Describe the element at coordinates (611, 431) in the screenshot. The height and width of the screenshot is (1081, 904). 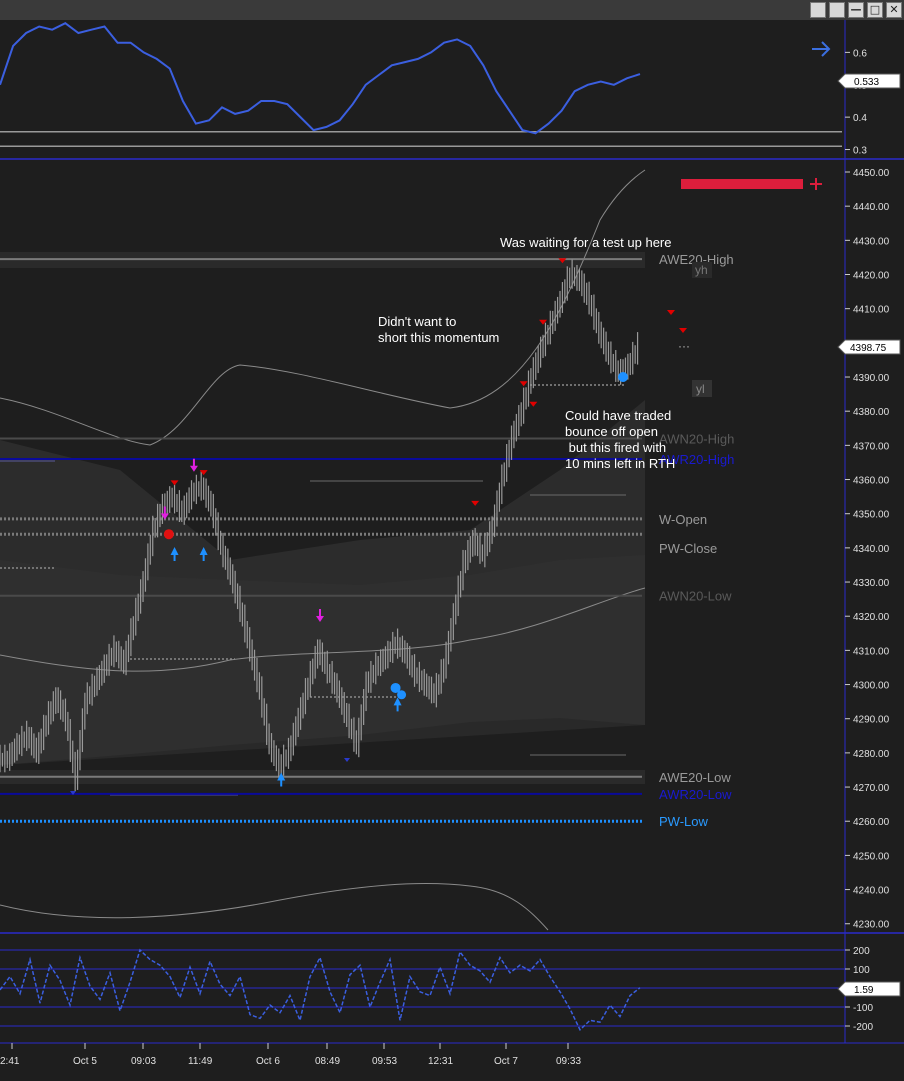
I see `annotation-bounce-line2: bounce off open` at that location.